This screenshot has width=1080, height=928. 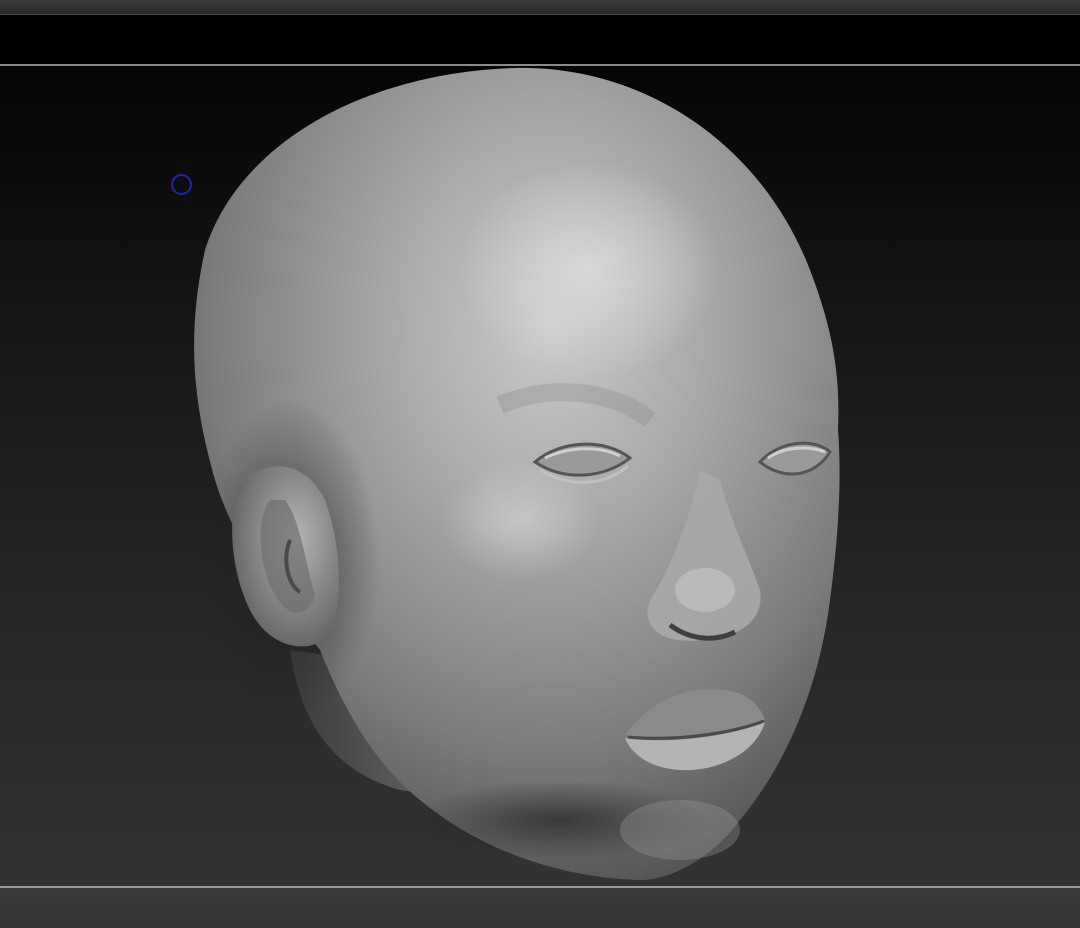 What do you see at coordinates (540, 39) in the screenshot?
I see `top-toolbar` at bounding box center [540, 39].